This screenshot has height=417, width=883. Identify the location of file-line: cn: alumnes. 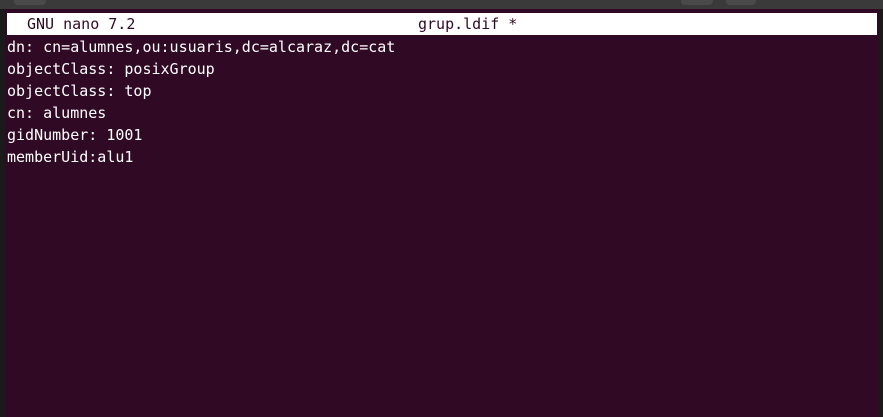
(441, 113).